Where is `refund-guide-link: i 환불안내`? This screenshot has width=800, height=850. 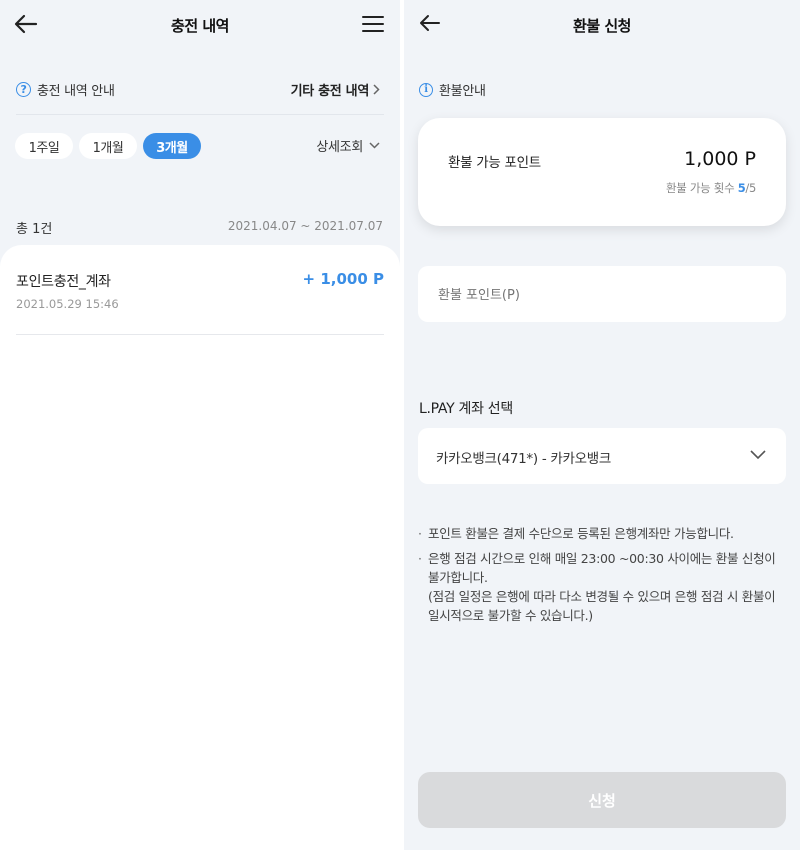
refund-guide-link: i 환불안내 is located at coordinates (452, 89).